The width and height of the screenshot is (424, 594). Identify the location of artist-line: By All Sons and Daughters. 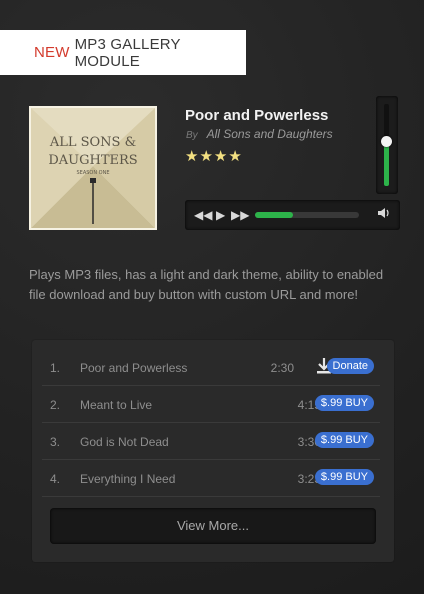
(259, 134).